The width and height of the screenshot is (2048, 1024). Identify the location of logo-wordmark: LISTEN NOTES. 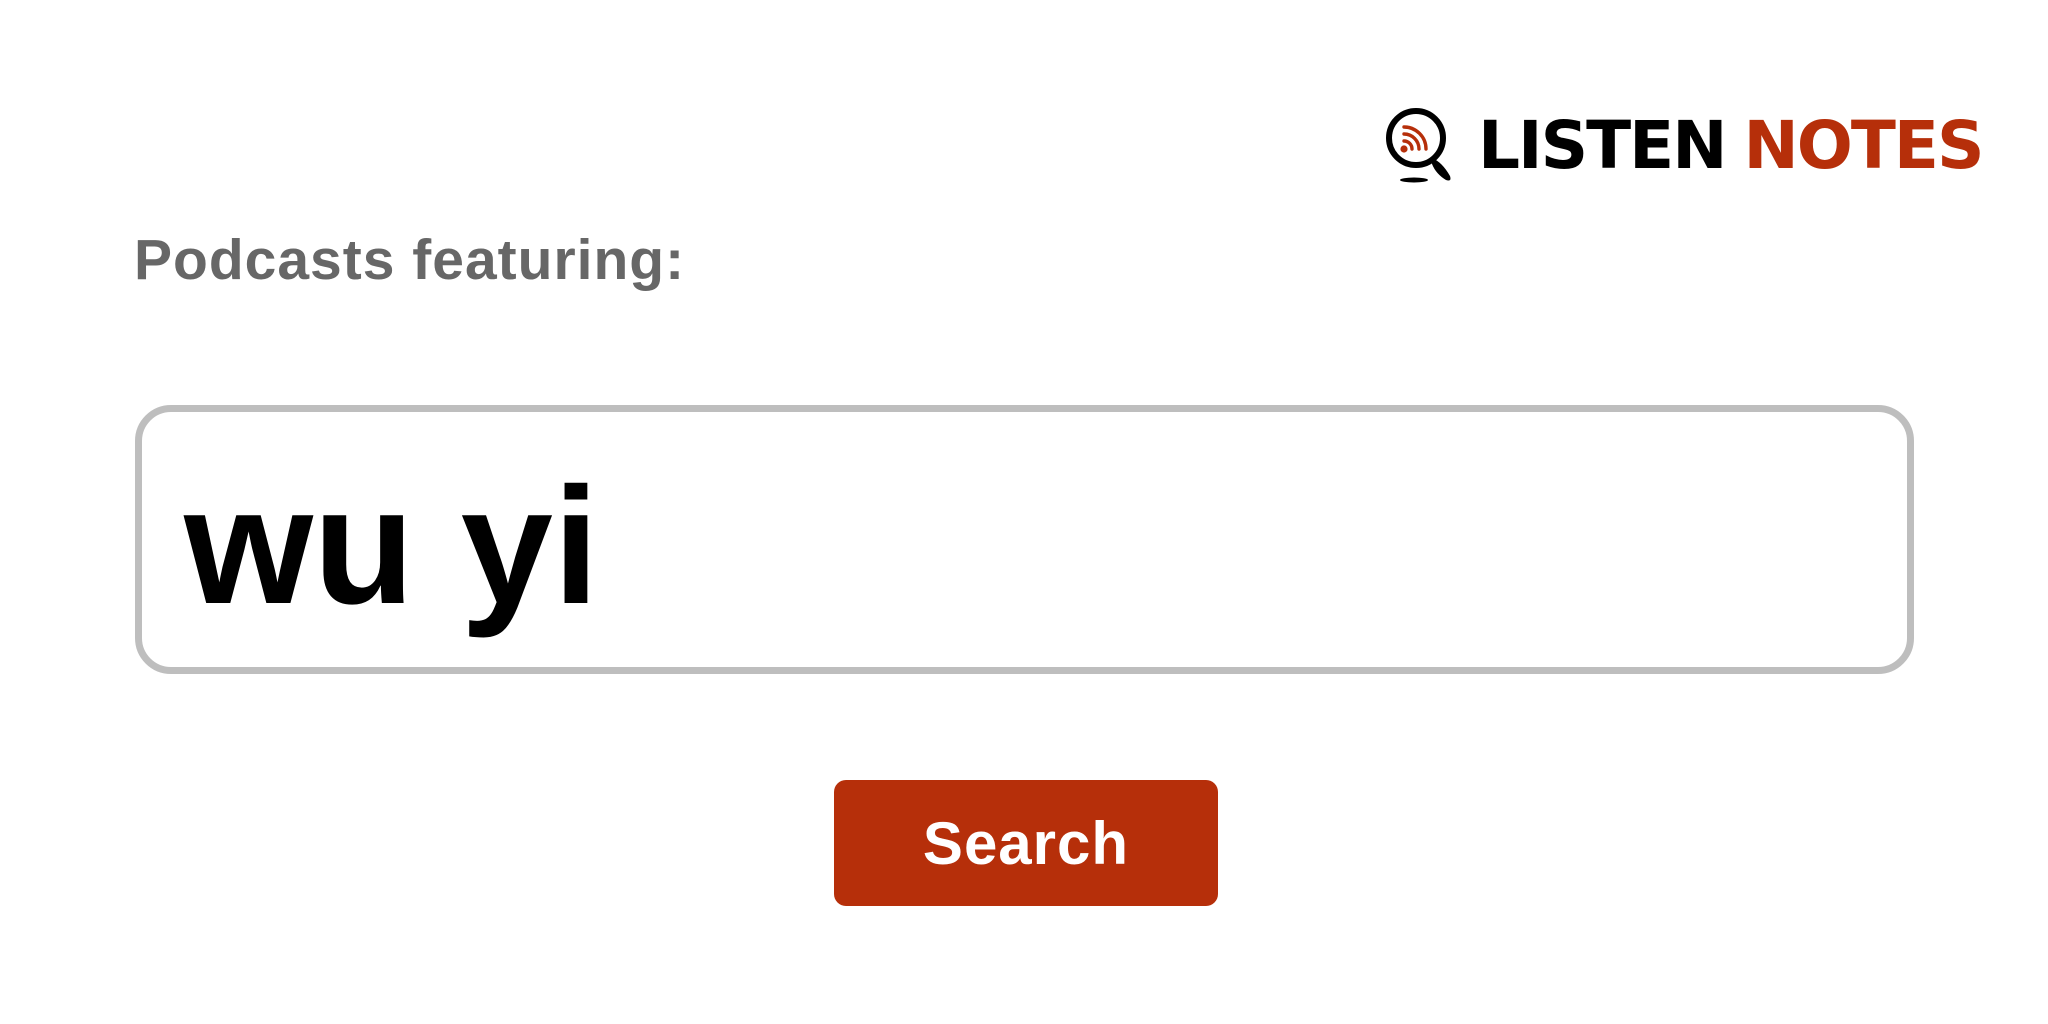
(1731, 146).